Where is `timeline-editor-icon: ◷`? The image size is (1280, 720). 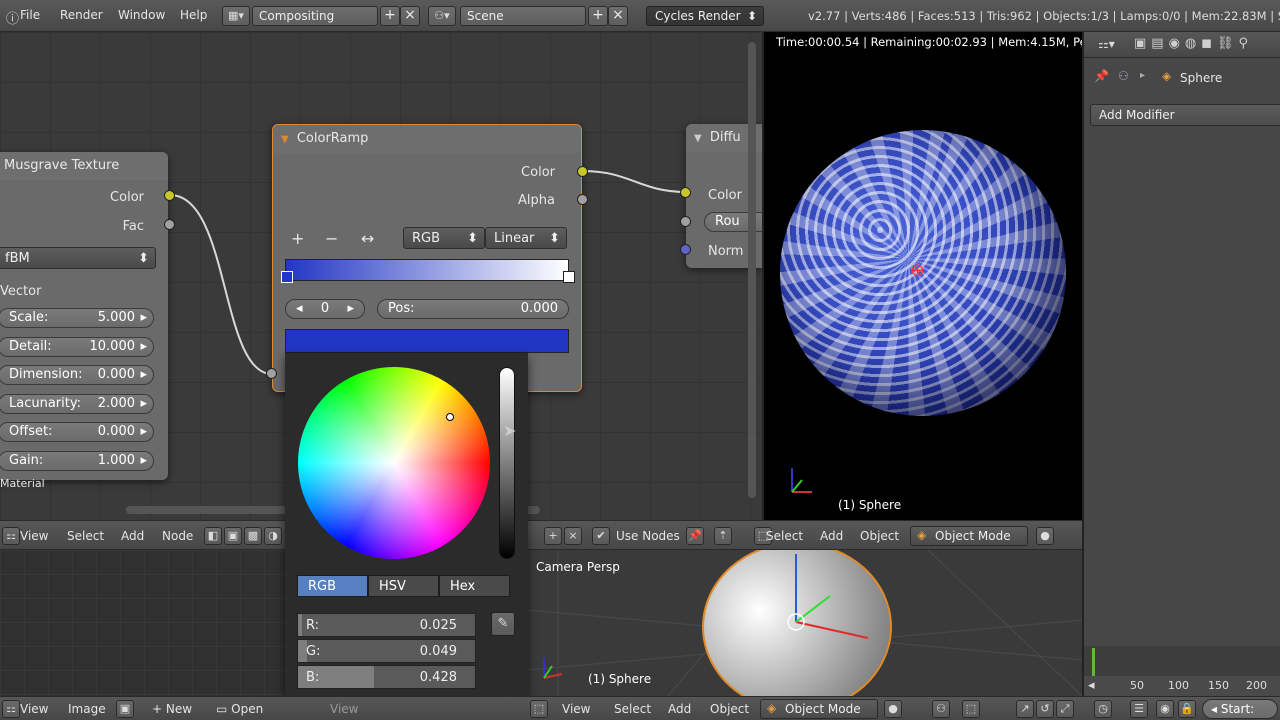 timeline-editor-icon: ◷ is located at coordinates (1103, 709).